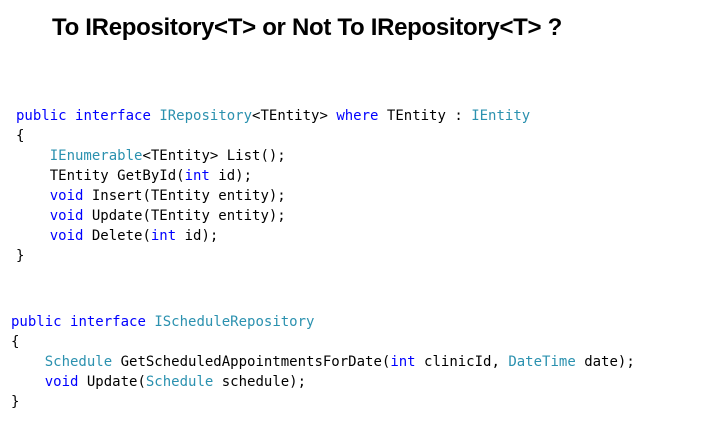  Describe the element at coordinates (542, 362) in the screenshot. I see `code-token-type: DateTime` at that location.